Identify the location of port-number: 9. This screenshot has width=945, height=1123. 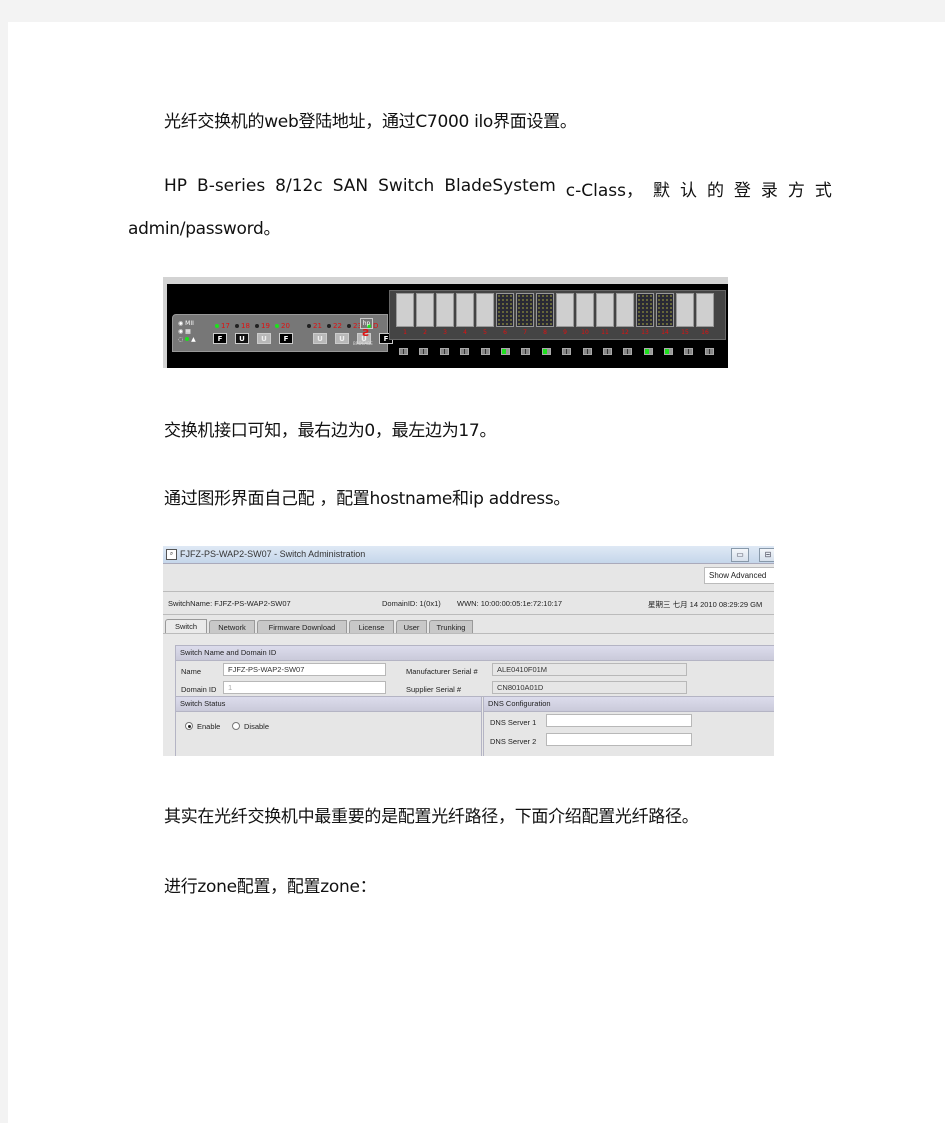
(565, 332).